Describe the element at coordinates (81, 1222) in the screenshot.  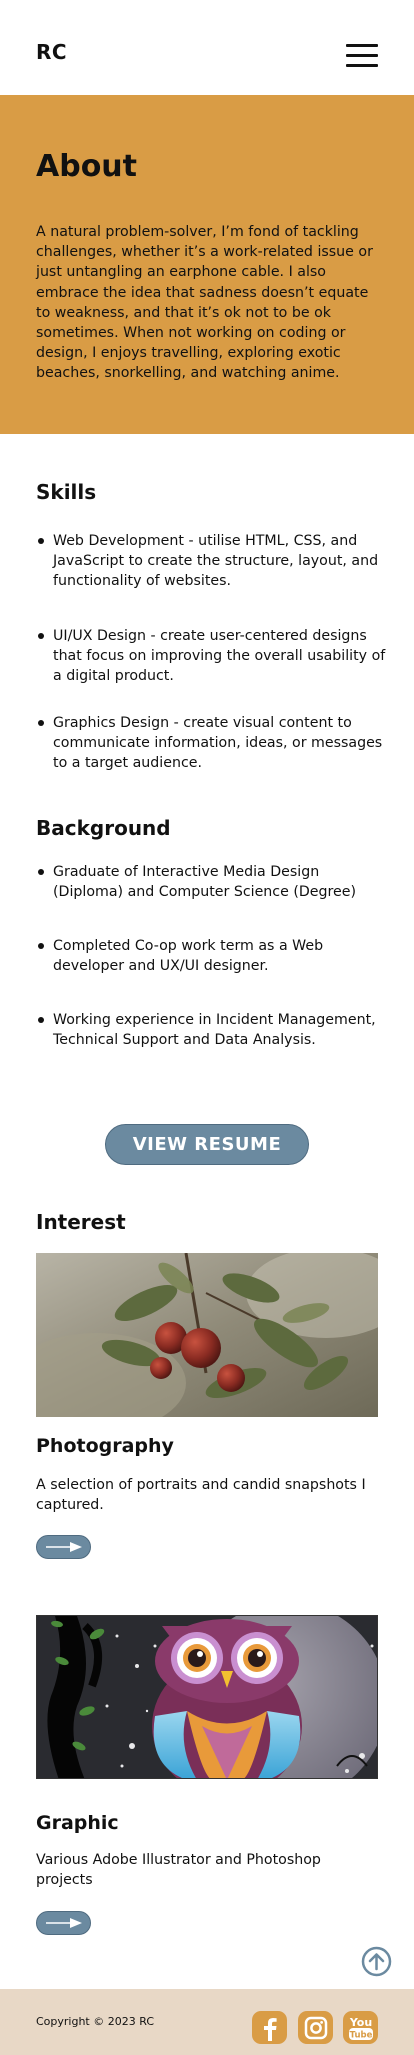
I see `interest-title: Interest` at that location.